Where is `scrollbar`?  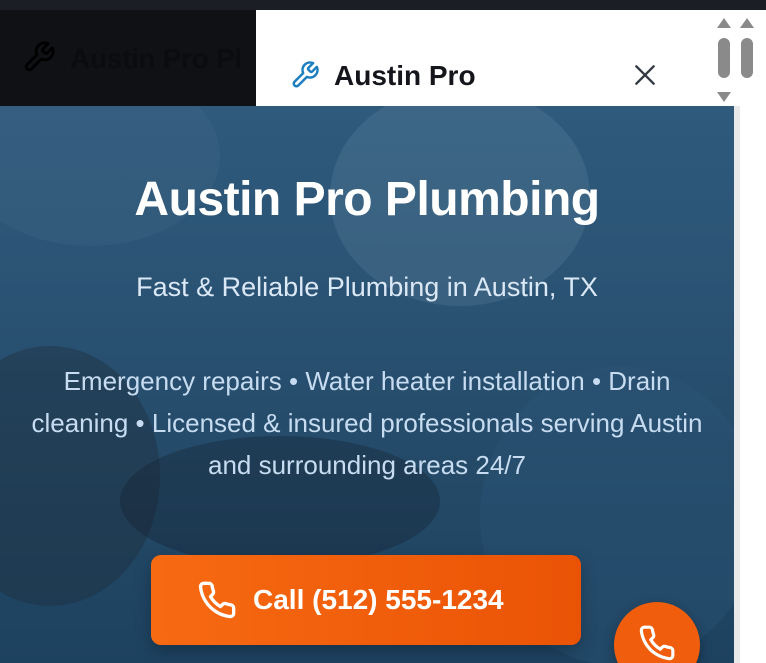 scrollbar is located at coordinates (740, 58).